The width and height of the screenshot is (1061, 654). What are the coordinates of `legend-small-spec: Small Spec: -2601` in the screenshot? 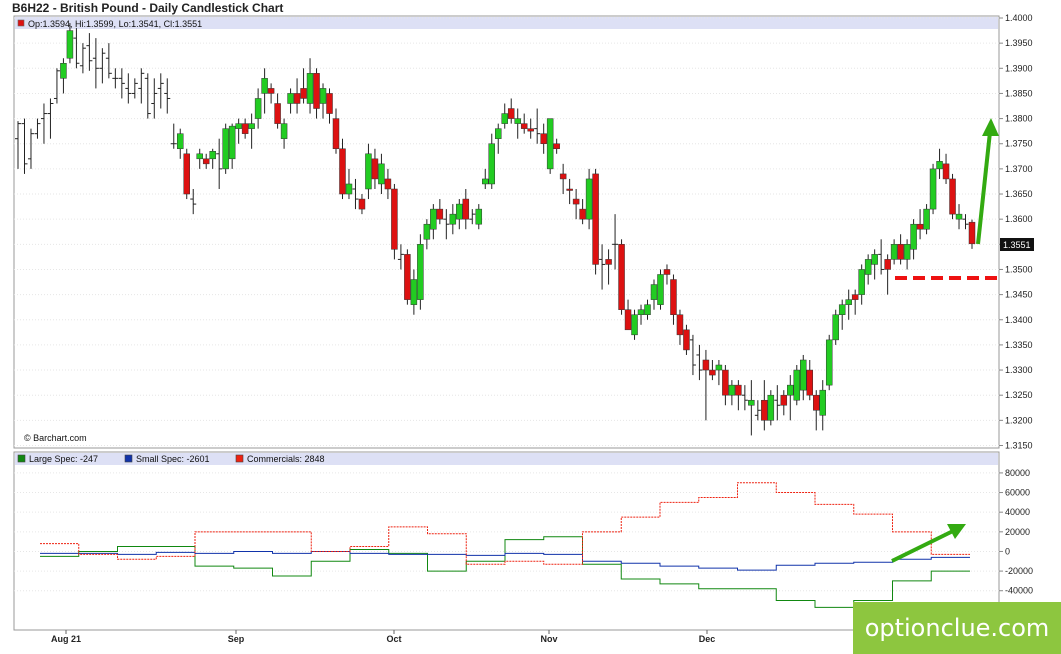 It's located at (173, 459).